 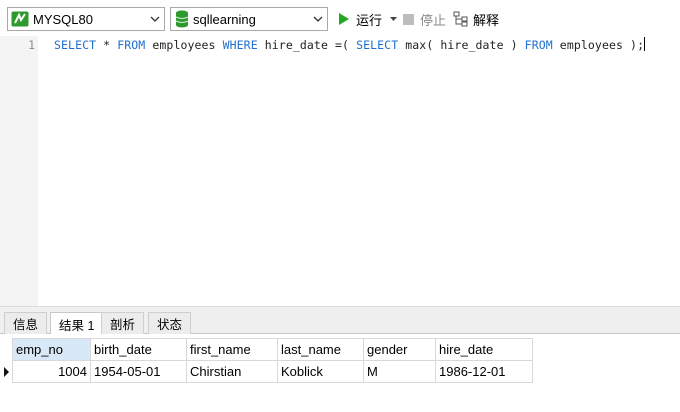 I want to click on database-select: sqllearning, so click(x=249, y=19).